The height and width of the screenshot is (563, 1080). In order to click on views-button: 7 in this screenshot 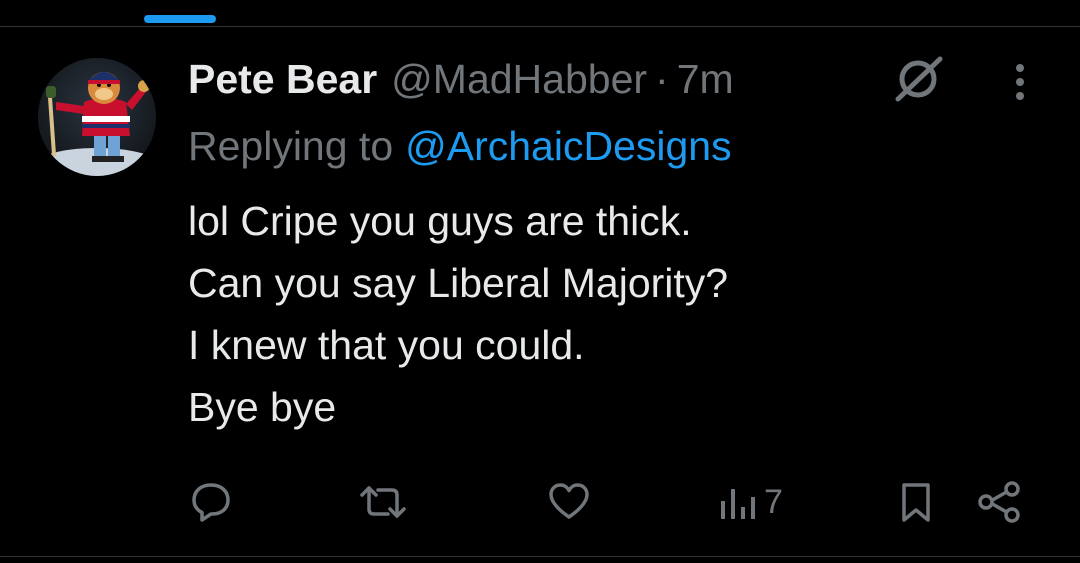, I will do `click(750, 502)`.